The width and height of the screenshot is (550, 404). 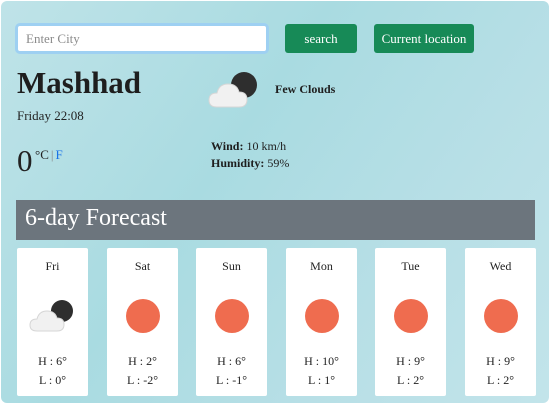 I want to click on forecast-day: Sun, so click(x=231, y=266).